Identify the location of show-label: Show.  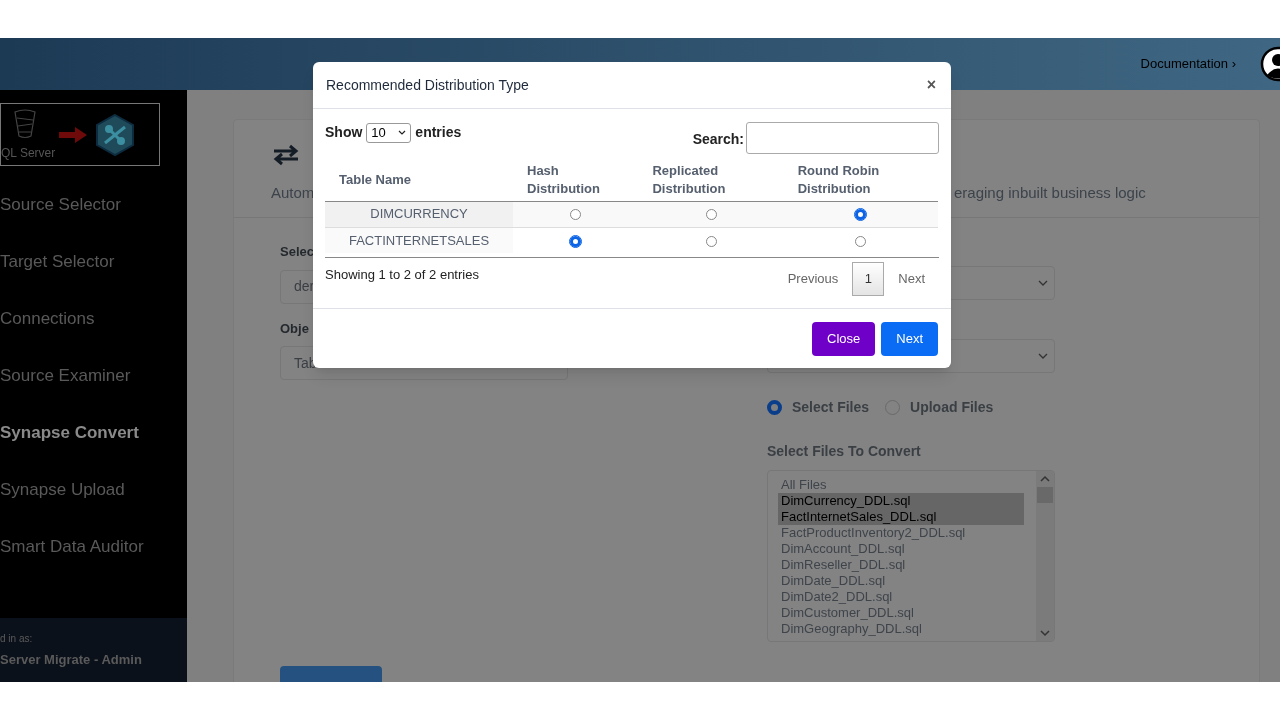
(344, 132).